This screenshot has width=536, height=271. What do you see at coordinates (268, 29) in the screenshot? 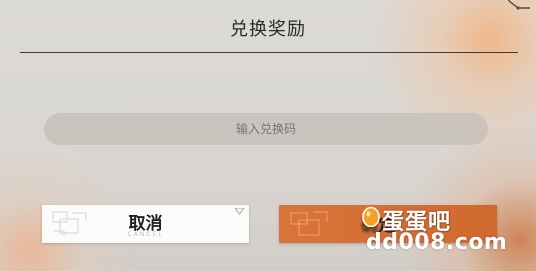
I see `dialog-title: 兑换奖励` at bounding box center [268, 29].